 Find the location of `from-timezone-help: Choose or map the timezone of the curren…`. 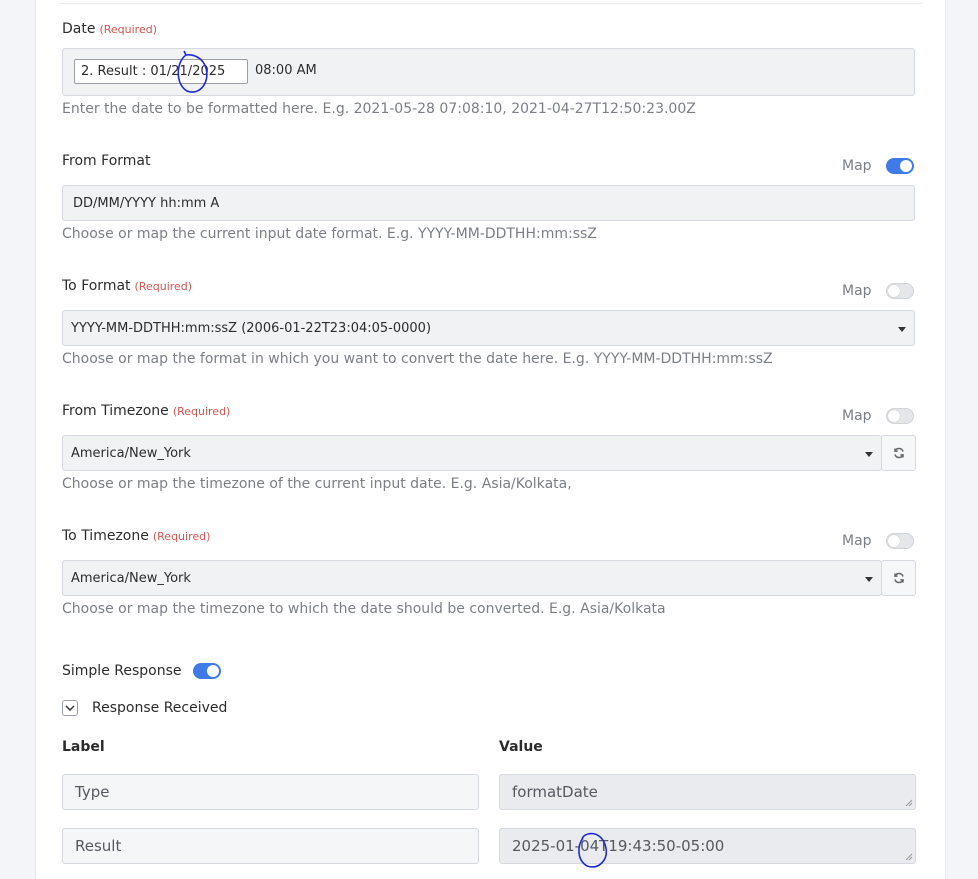

from-timezone-help: Choose or map the timezone of the curren… is located at coordinates (317, 484).